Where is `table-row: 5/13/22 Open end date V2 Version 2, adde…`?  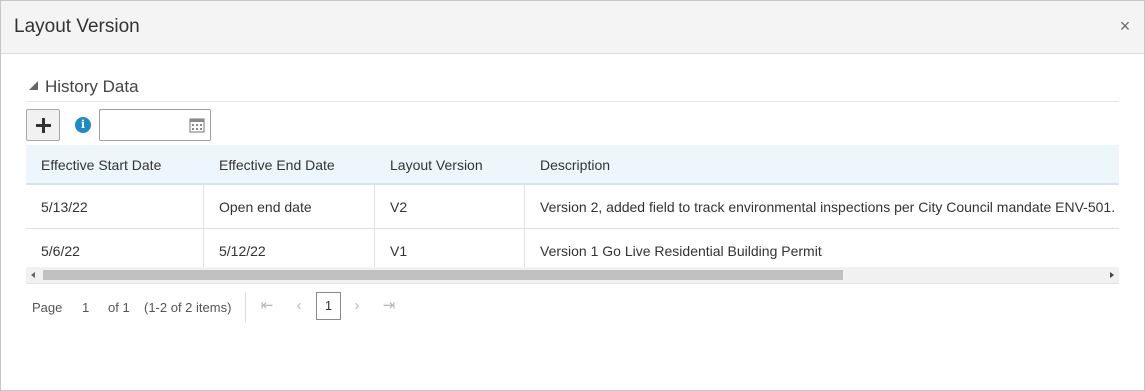 table-row: 5/13/22 Open end date V2 Version 2, adde… is located at coordinates (572, 207).